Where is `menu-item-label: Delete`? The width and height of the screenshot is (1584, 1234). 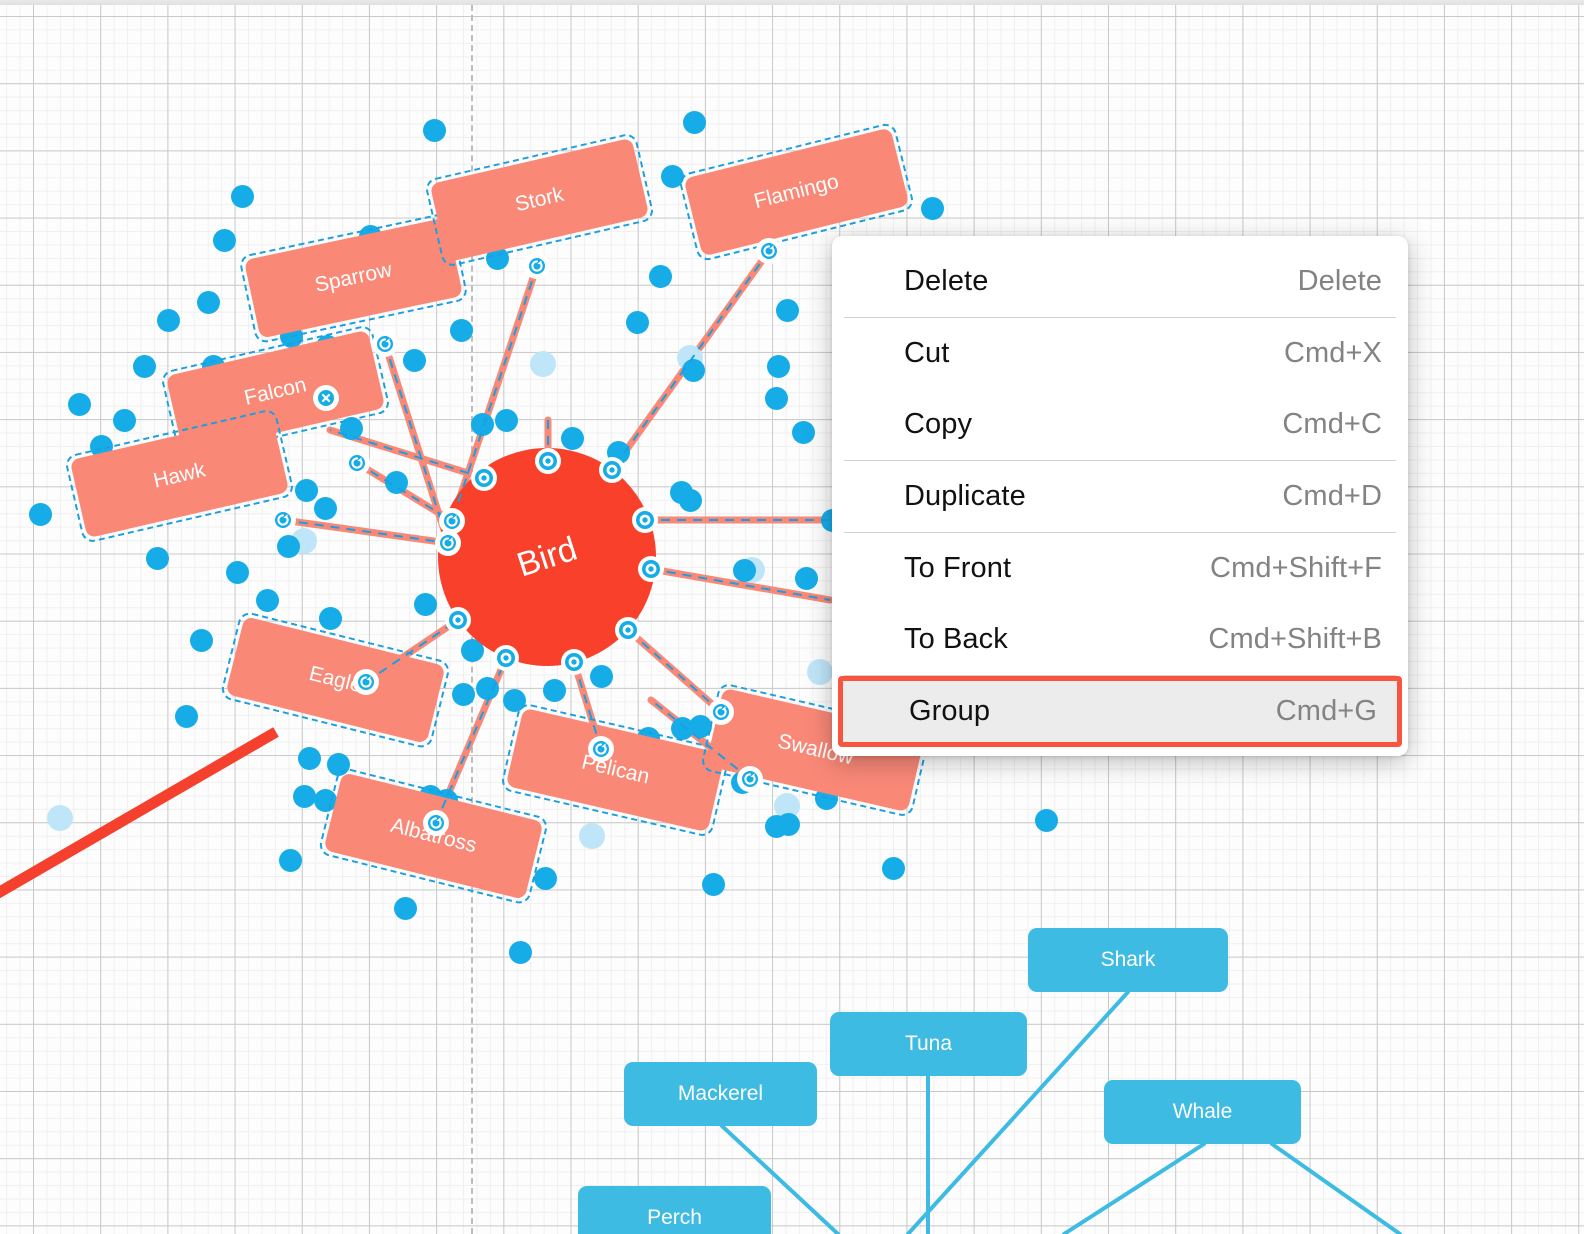
menu-item-label: Delete is located at coordinates (946, 281).